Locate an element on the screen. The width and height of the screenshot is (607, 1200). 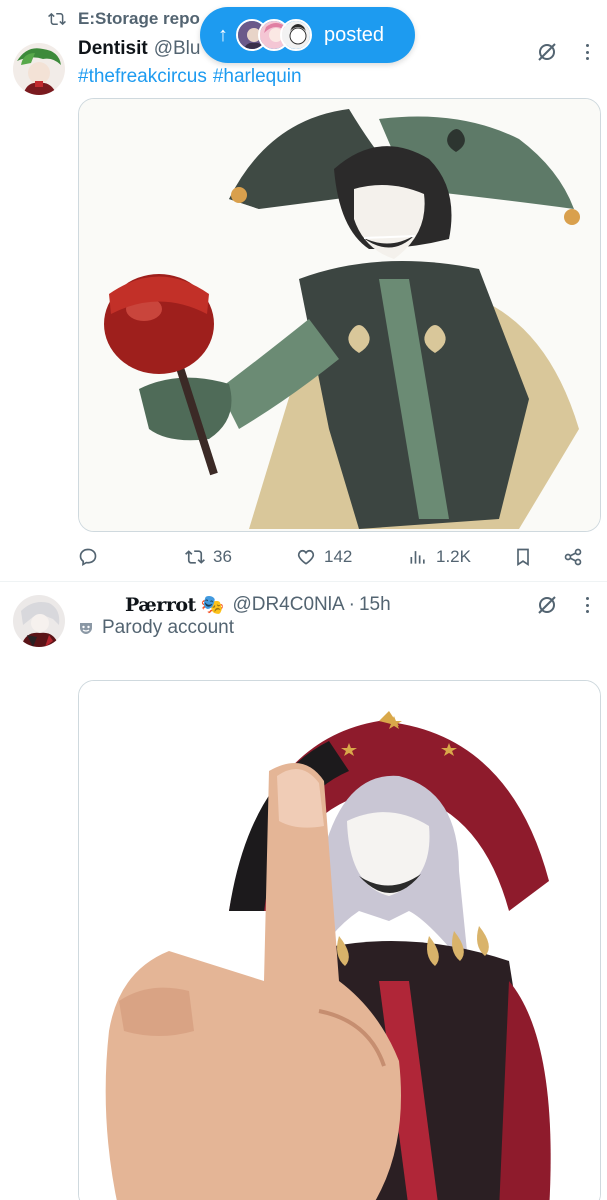
post-header: Pærrot 🎭 @DR4C0NlA · 15h is located at coordinates (258, 605).